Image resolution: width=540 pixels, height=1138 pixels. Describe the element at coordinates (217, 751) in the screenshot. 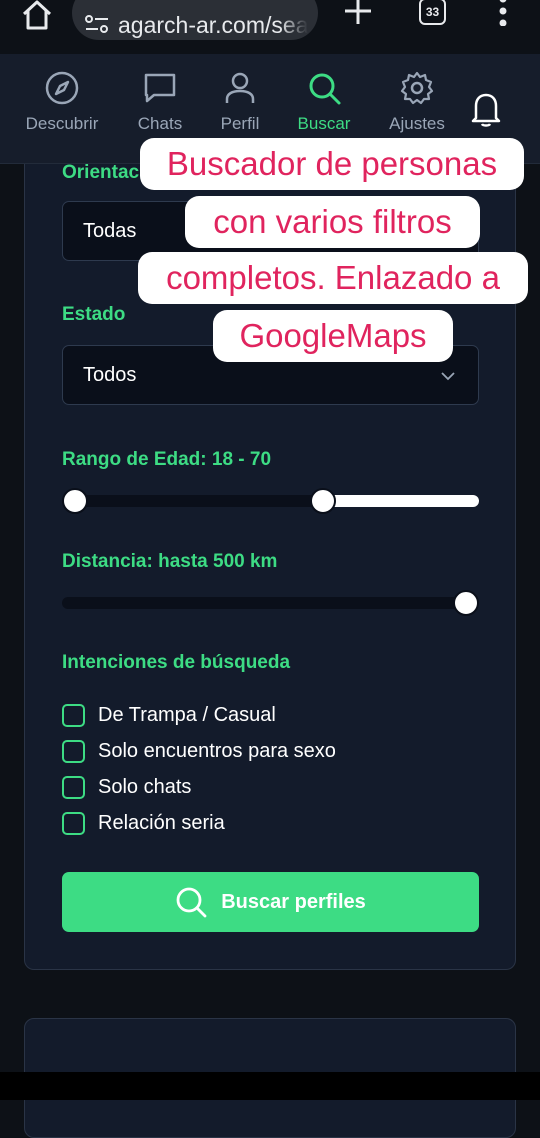

I see `intention-label: Solo encuentros para sexo` at that location.